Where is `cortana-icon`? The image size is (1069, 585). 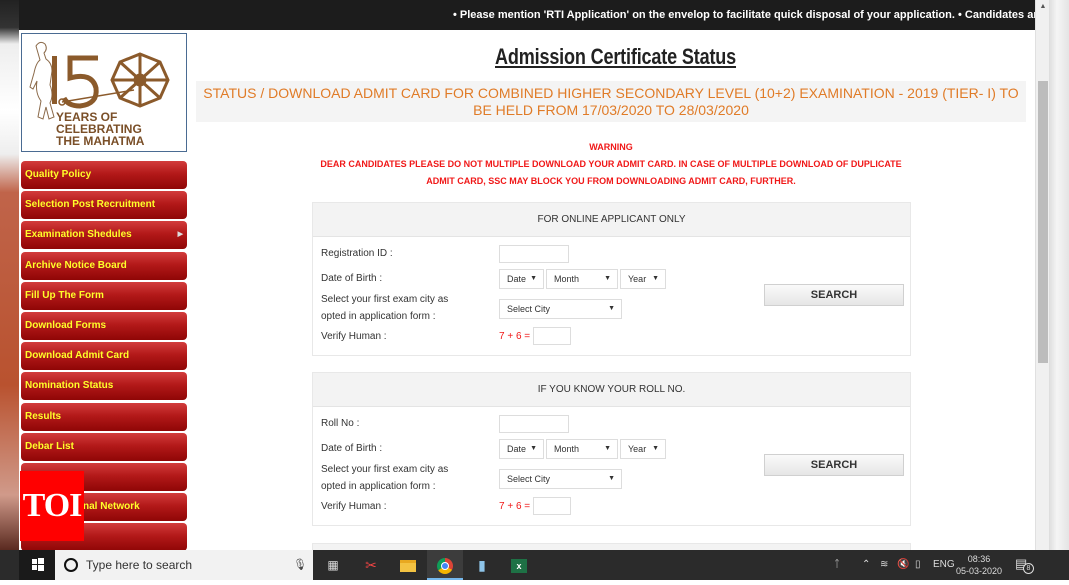 cortana-icon is located at coordinates (71, 565).